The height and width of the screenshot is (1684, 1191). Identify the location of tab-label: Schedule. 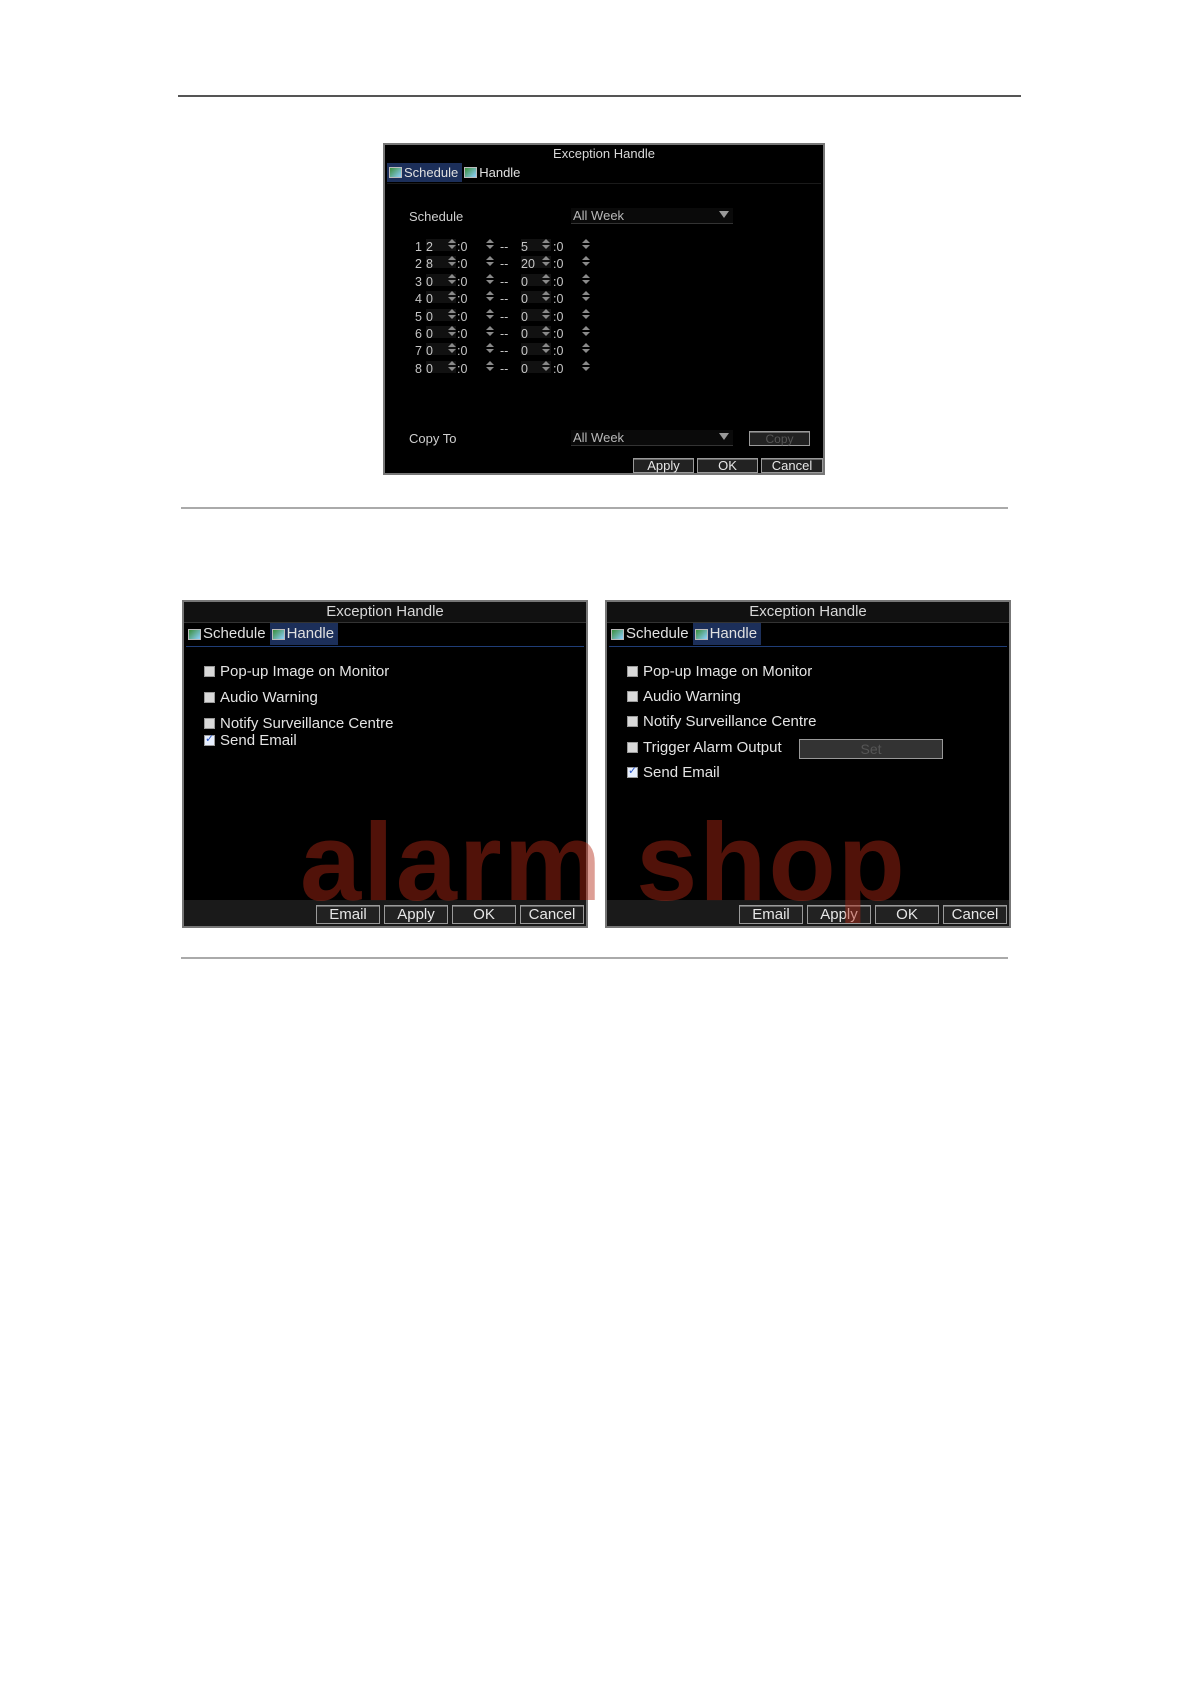
(431, 172).